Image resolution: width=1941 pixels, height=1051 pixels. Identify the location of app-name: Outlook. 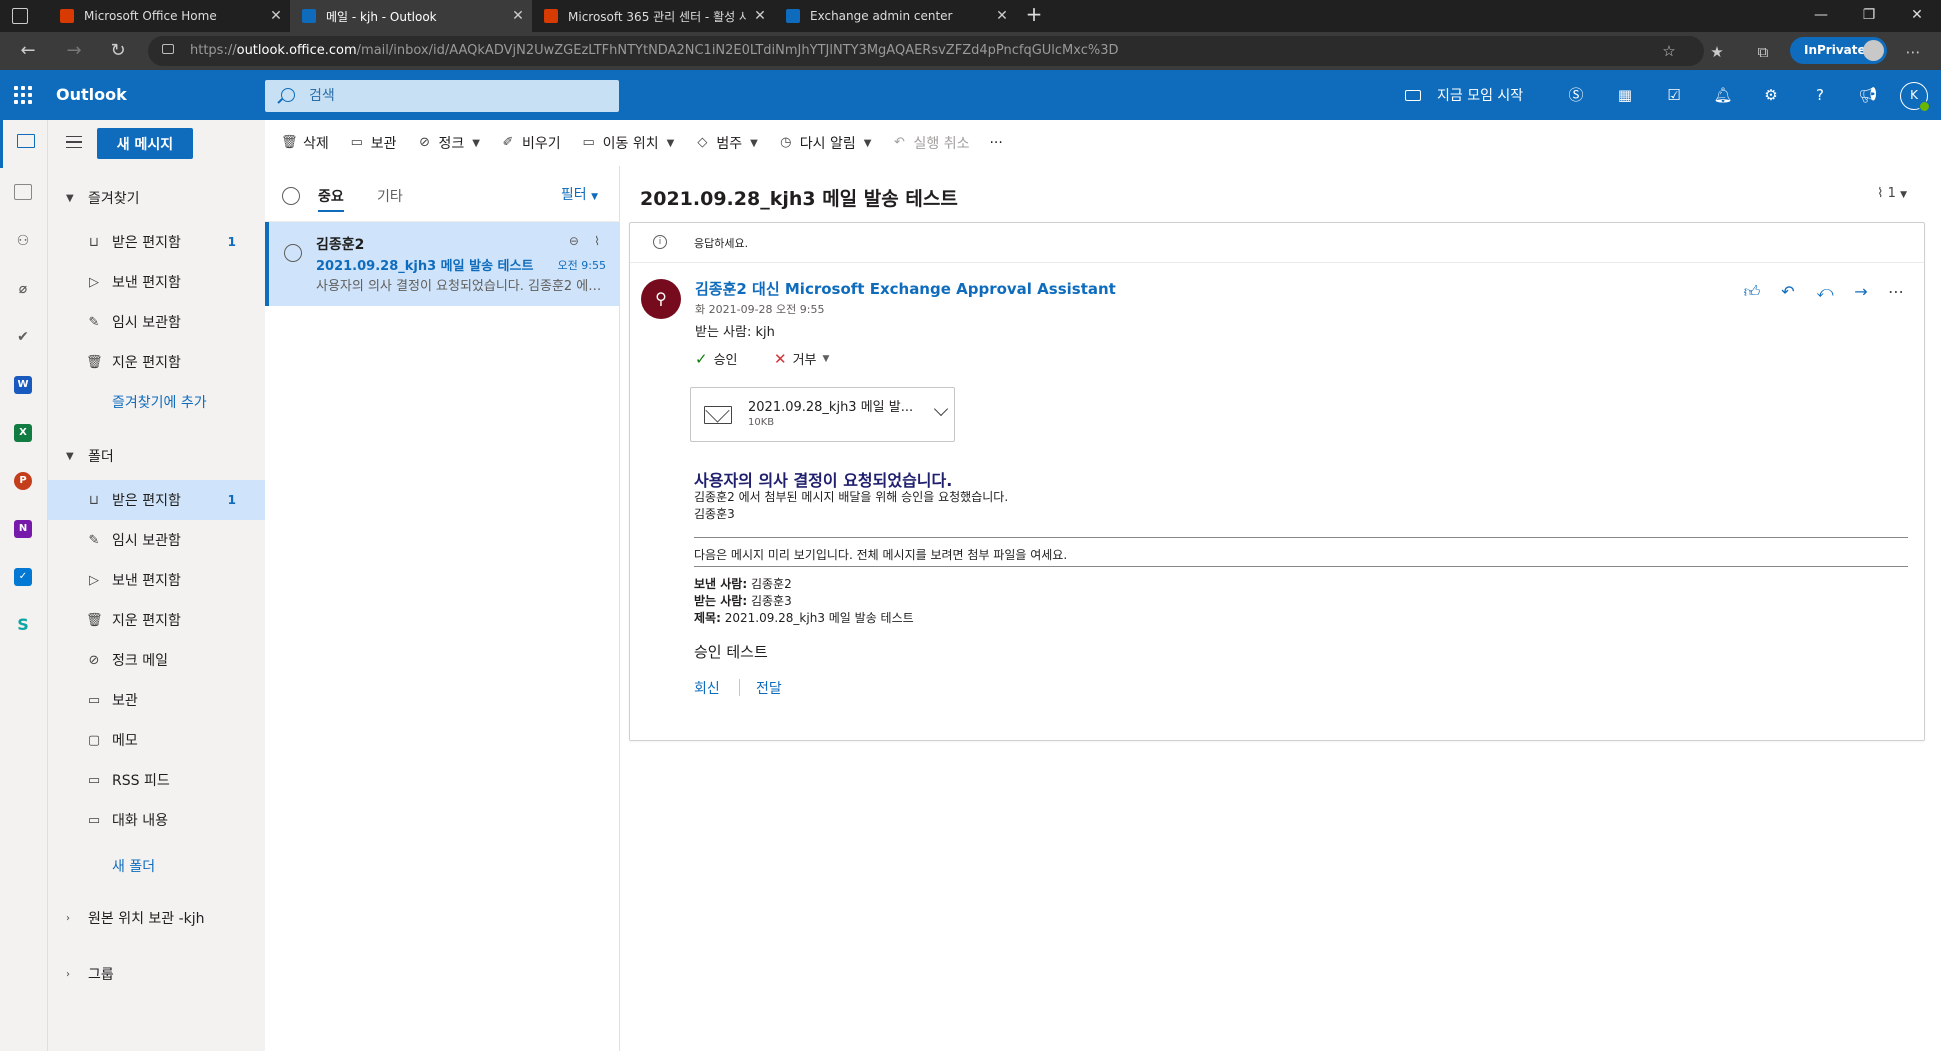
(91, 94).